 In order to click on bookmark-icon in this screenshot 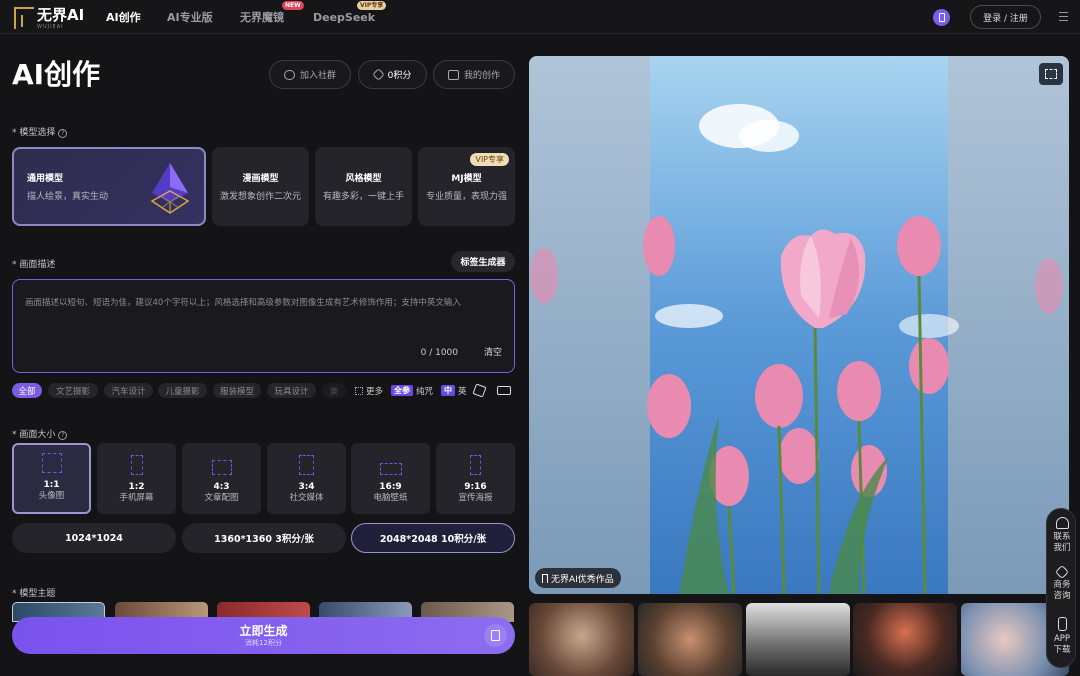, I will do `click(545, 578)`.